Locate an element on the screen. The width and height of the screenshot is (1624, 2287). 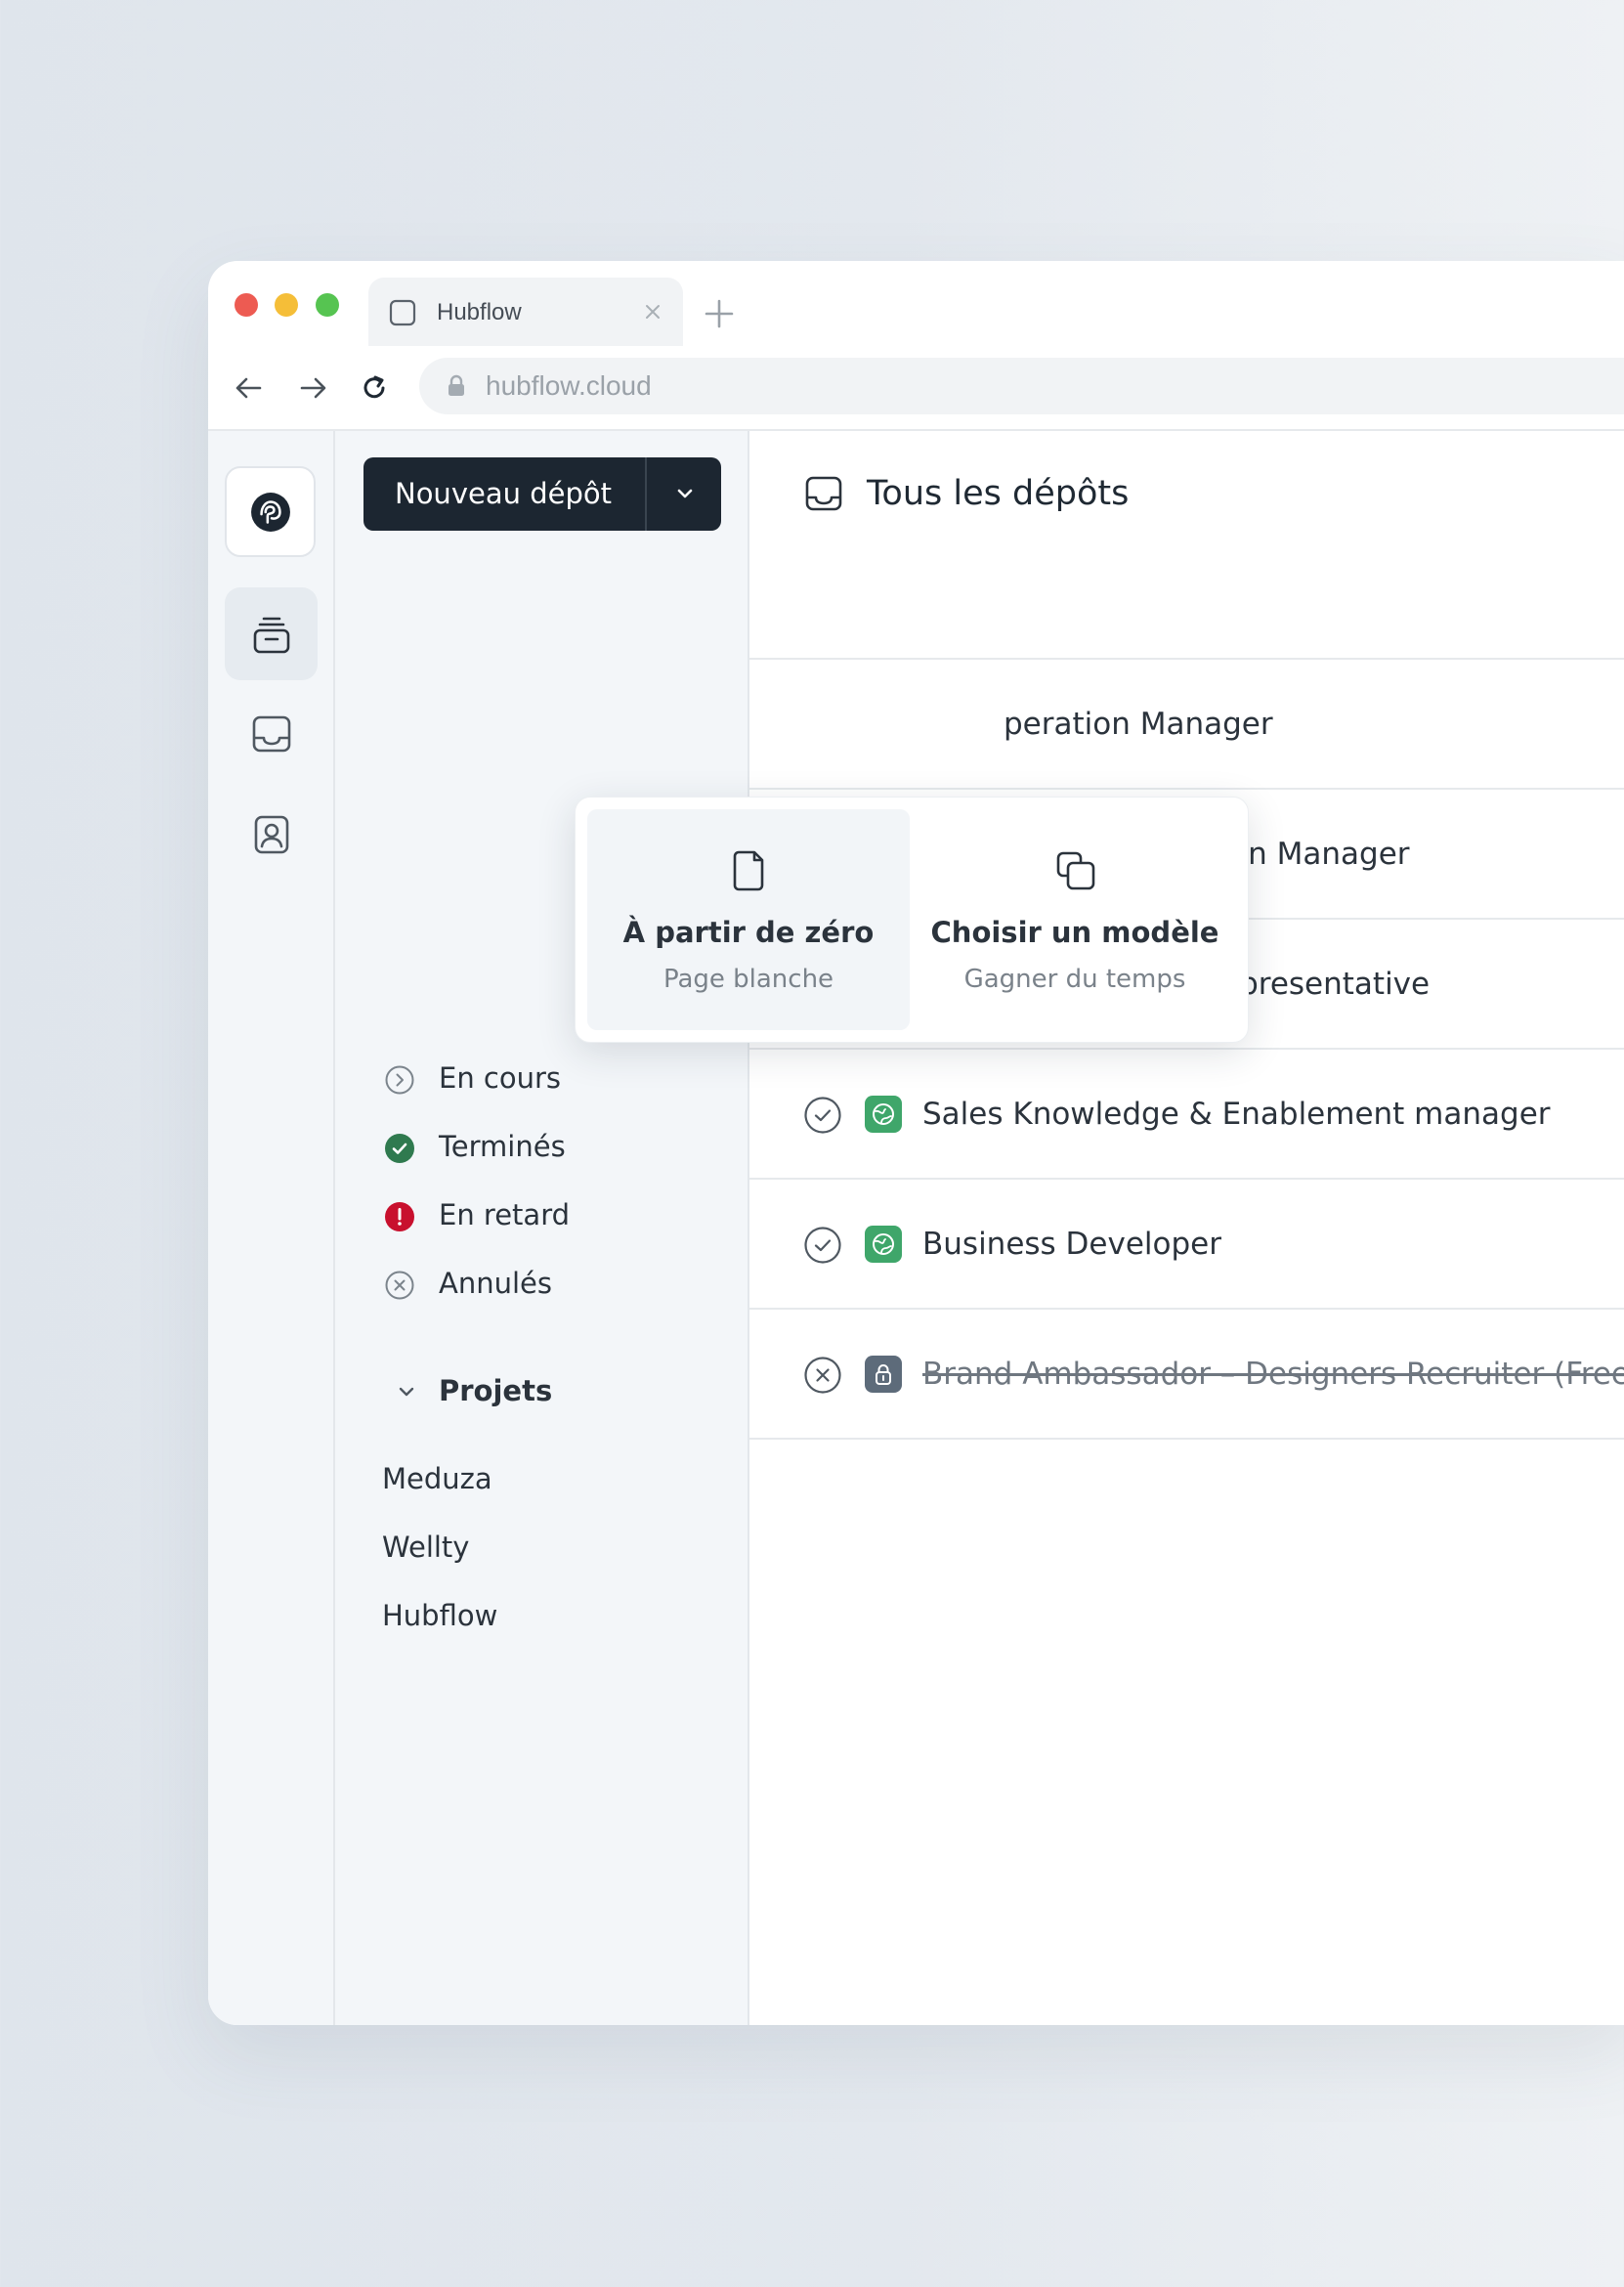
menu-option-title: Choisir un modèle is located at coordinates (1075, 932).